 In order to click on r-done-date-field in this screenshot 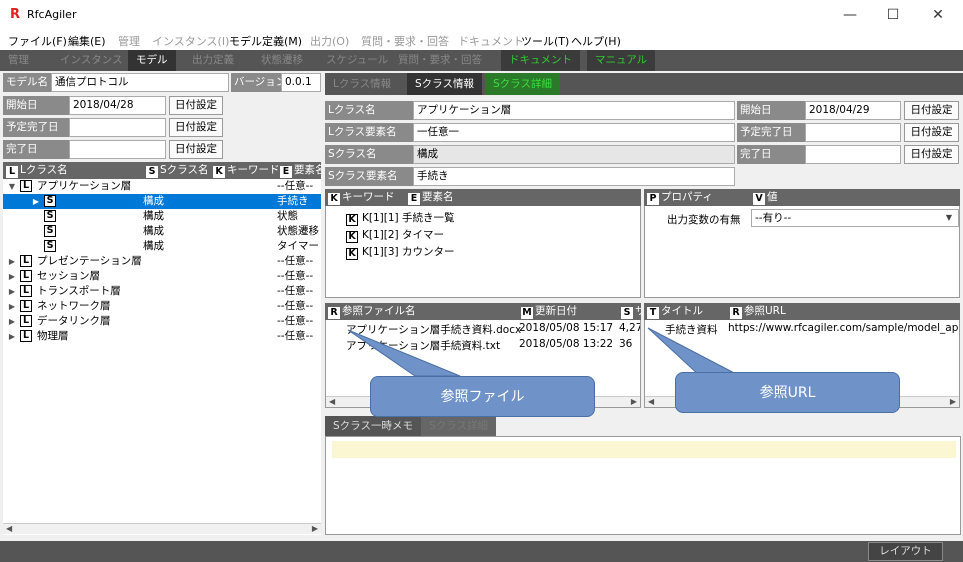, I will do `click(853, 154)`.